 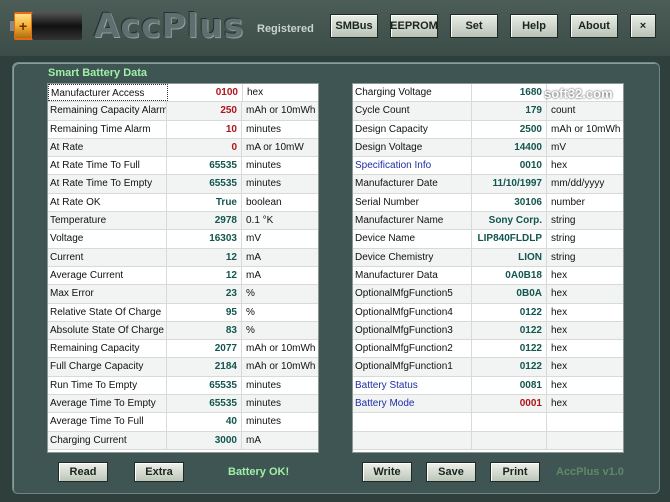 I want to click on table-row: Full Charge Capacity 2184 mAh or 10mWh, so click(x=183, y=367).